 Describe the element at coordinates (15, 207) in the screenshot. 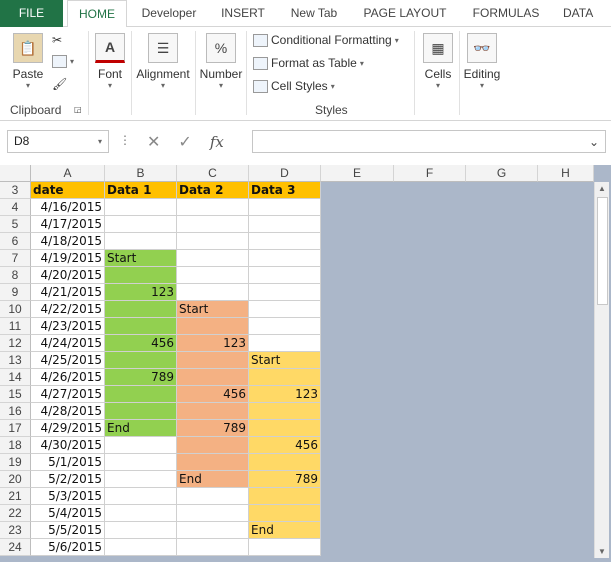

I see `row-header: 4` at that location.